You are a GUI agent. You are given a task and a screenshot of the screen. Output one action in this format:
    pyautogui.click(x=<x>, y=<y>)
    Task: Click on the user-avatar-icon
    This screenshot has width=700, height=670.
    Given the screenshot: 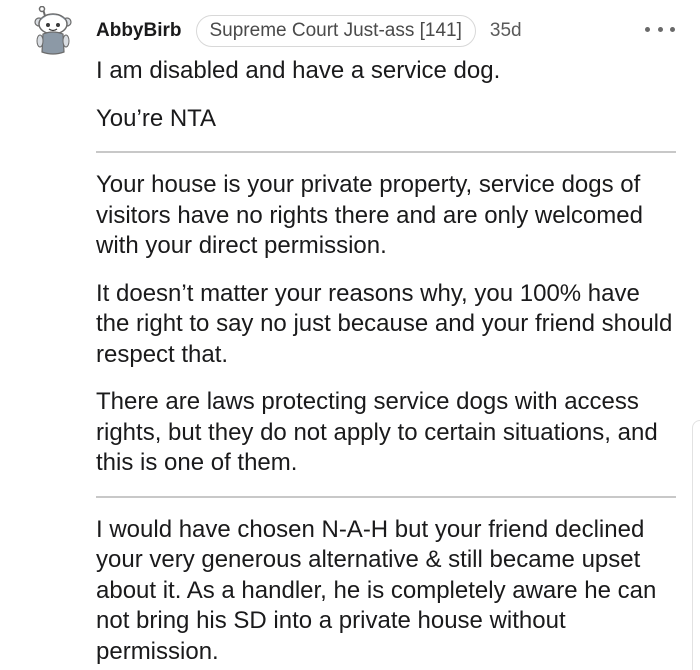 What is the action you would take?
    pyautogui.click(x=53, y=31)
    